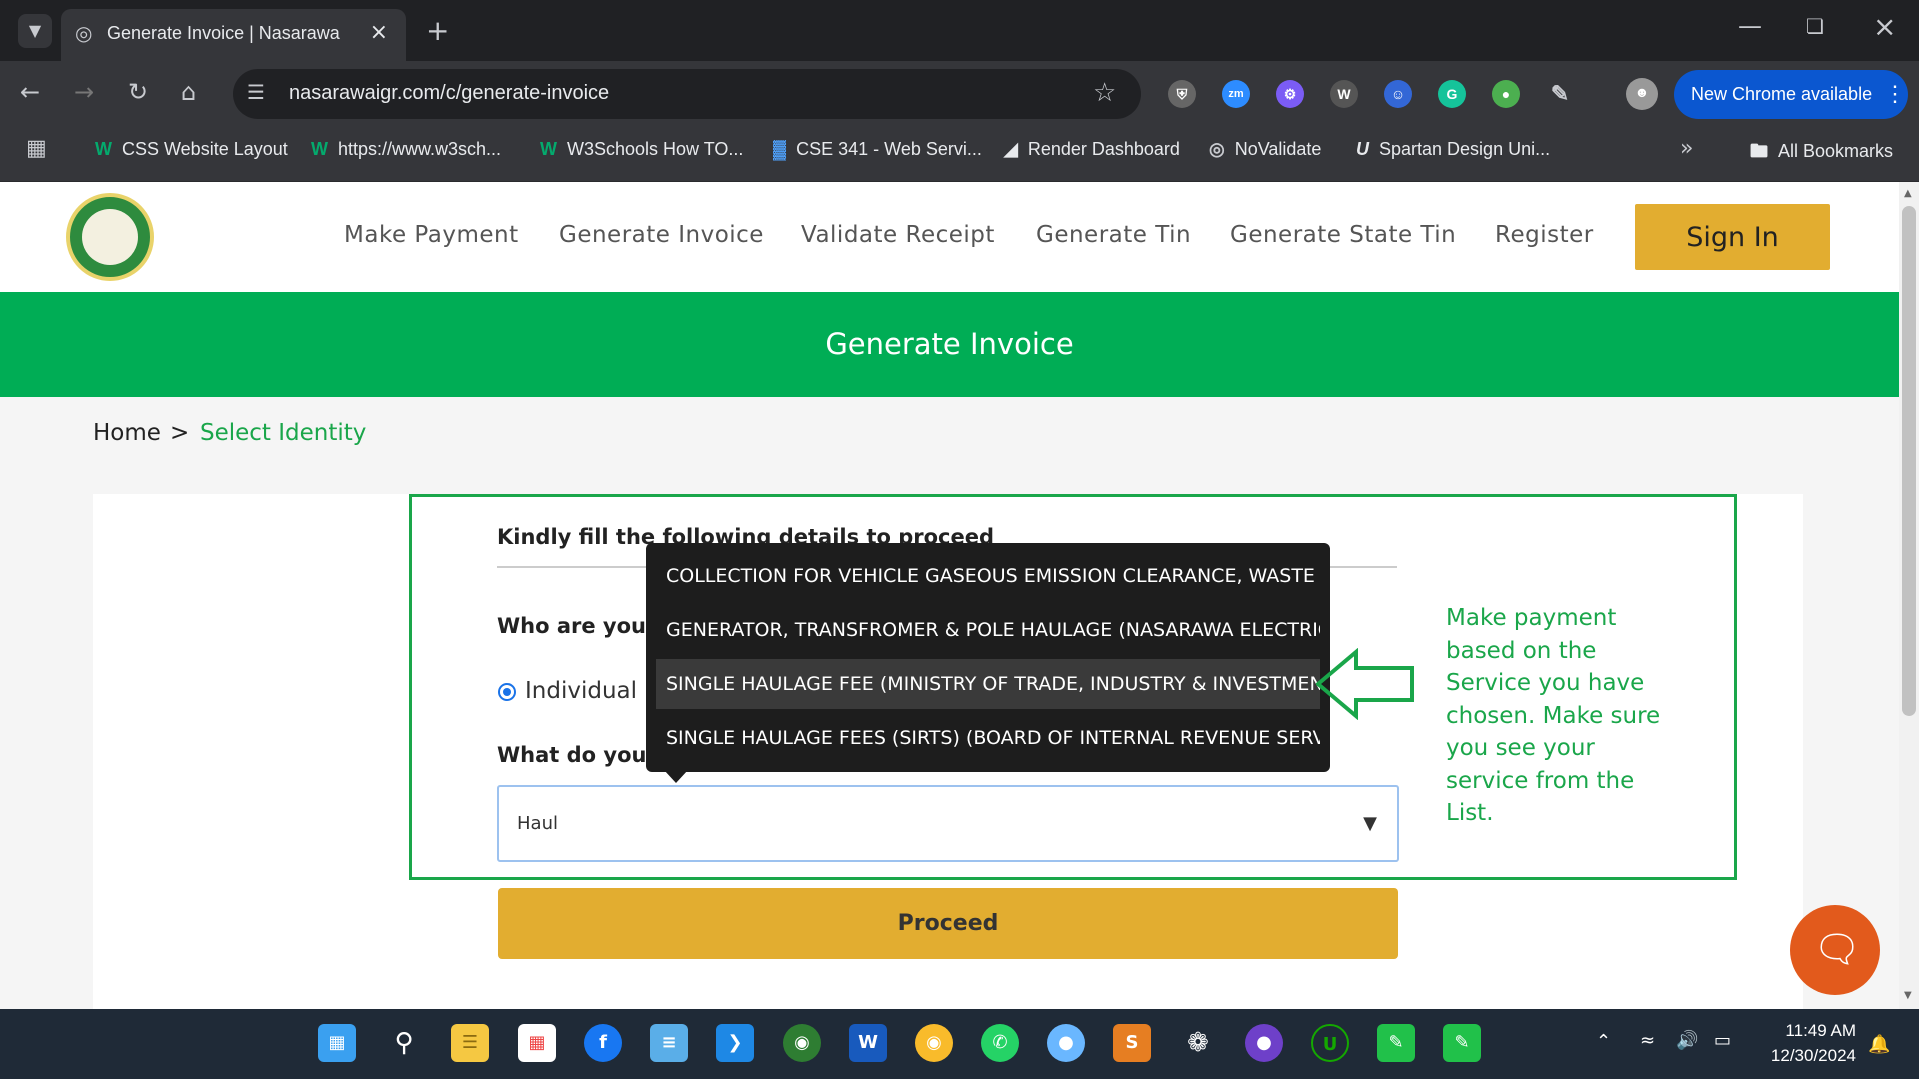 This screenshot has height=1079, width=1919. Describe the element at coordinates (1182, 94) in the screenshot. I see `shield-extension-icon: ⛨` at that location.